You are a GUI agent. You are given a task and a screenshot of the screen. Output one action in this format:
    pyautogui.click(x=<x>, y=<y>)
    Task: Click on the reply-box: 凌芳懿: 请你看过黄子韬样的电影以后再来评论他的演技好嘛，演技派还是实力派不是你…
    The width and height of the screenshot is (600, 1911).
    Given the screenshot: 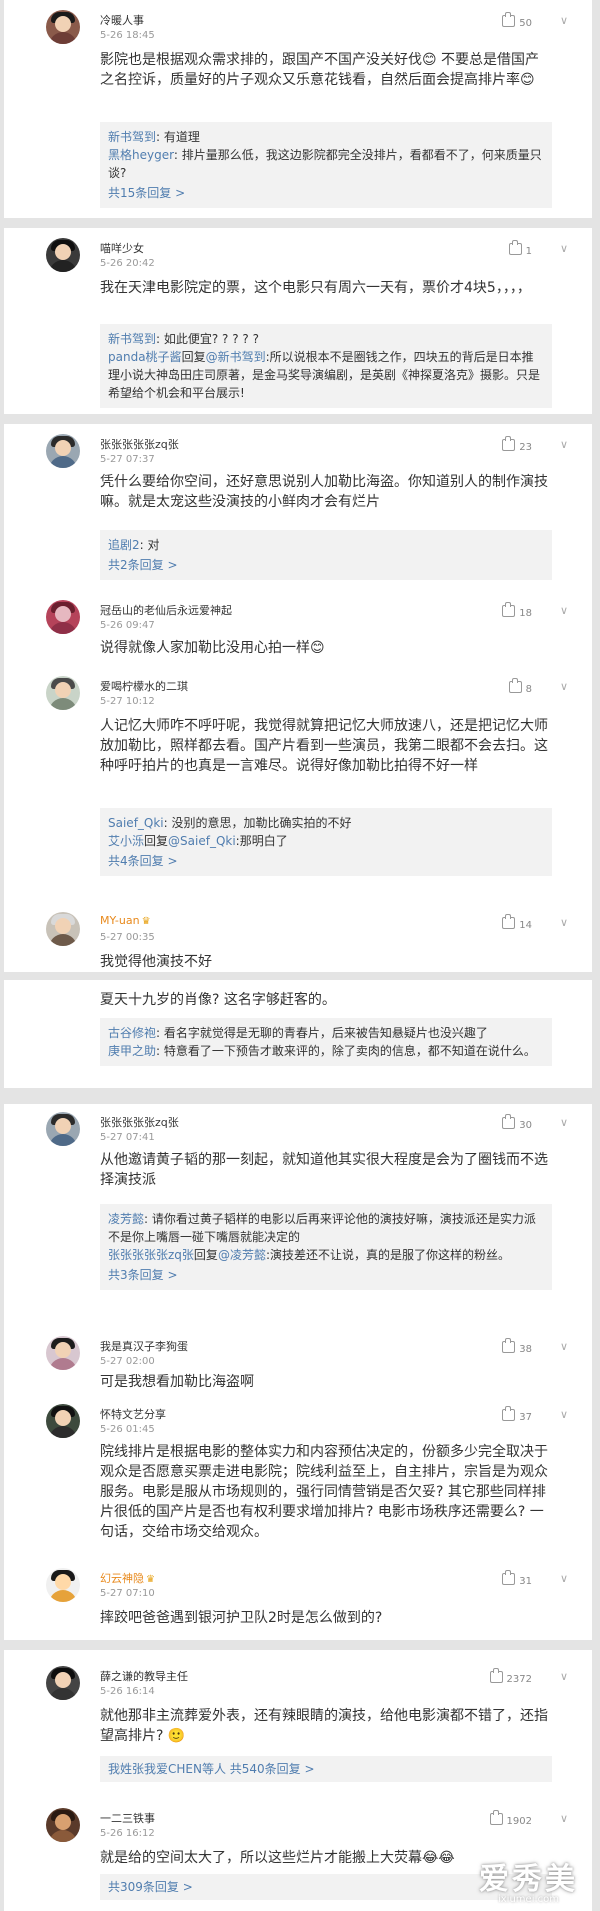 What is the action you would take?
    pyautogui.click(x=326, y=1247)
    